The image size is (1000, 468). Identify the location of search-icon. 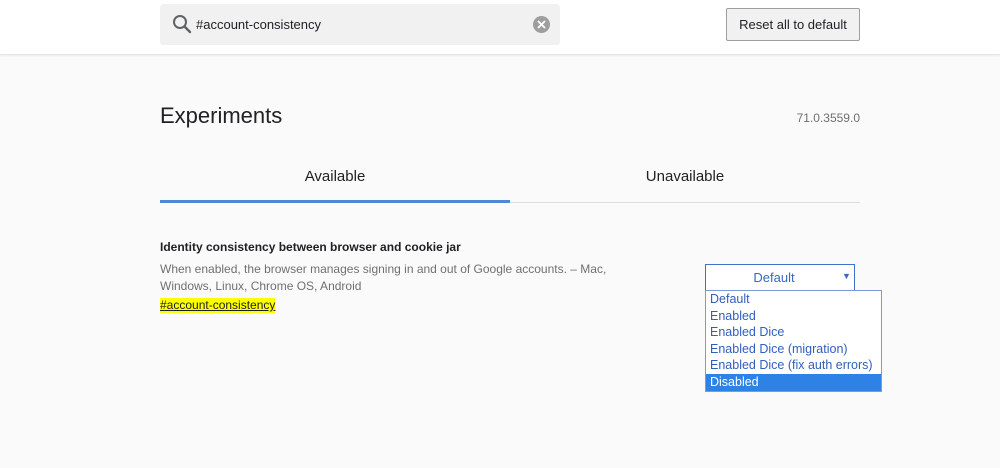
(182, 24).